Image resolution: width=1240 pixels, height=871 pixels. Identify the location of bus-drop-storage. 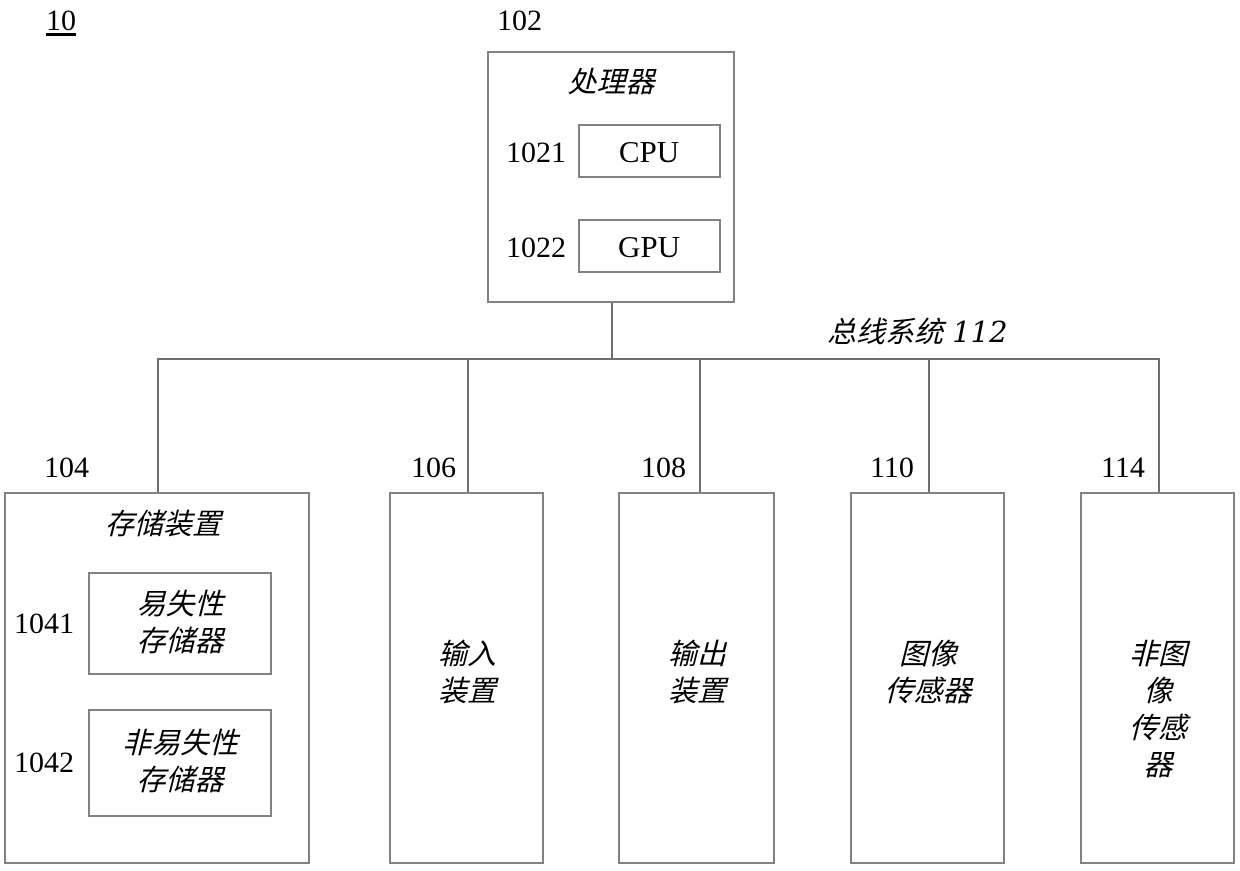
(158, 425).